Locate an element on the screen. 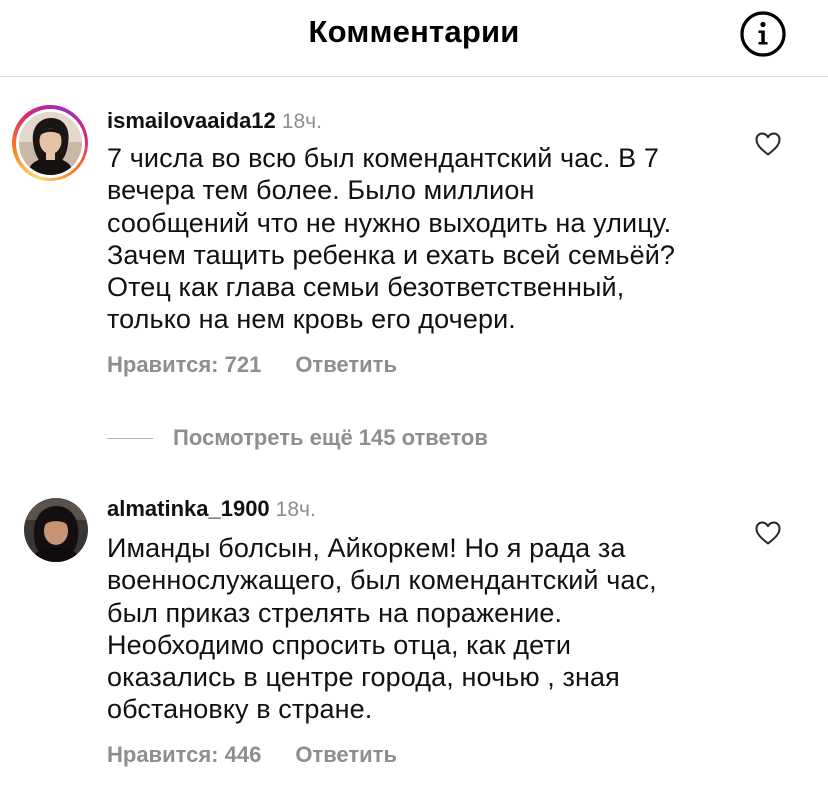 The height and width of the screenshot is (795, 828). comment-meta: ismailovaaida12 18ч. is located at coordinates (214, 121).